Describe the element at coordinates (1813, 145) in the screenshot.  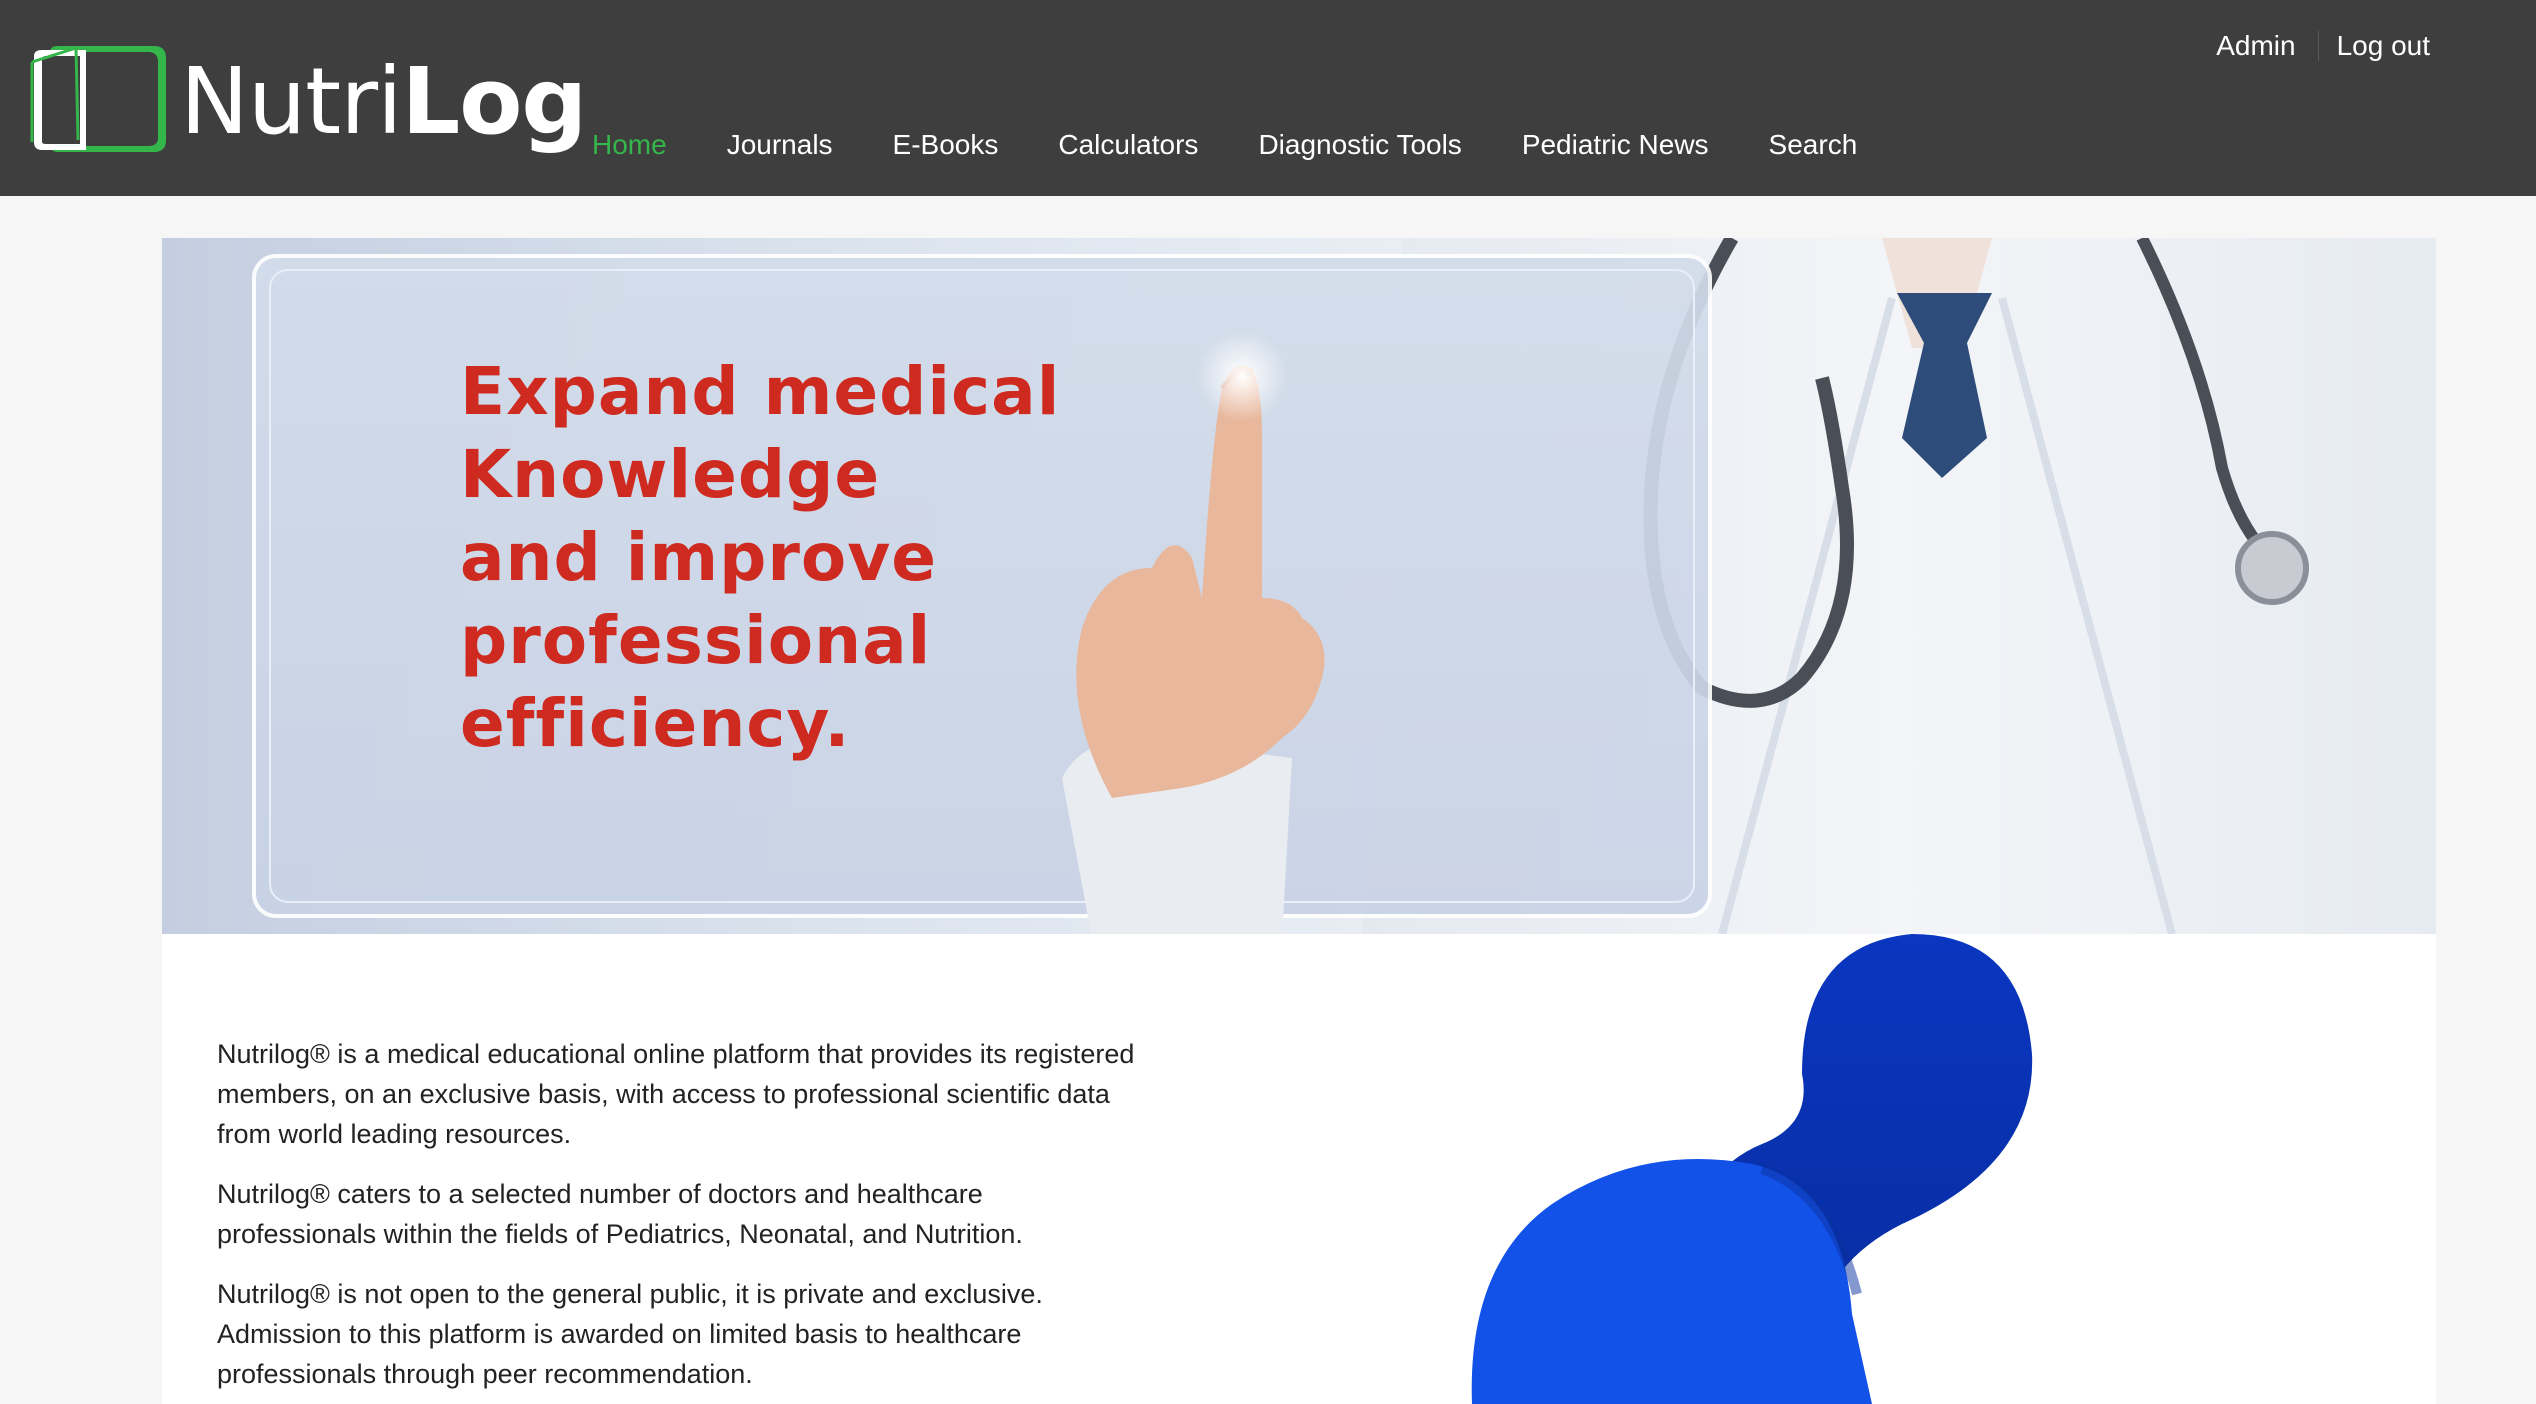
I see `nav-search: Search` at that location.